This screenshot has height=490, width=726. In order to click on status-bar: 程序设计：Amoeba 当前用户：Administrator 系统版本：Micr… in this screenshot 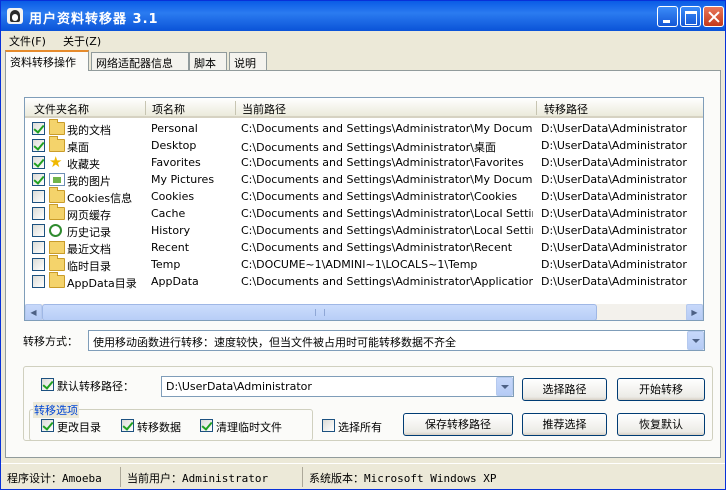, I will do `click(363, 476)`.